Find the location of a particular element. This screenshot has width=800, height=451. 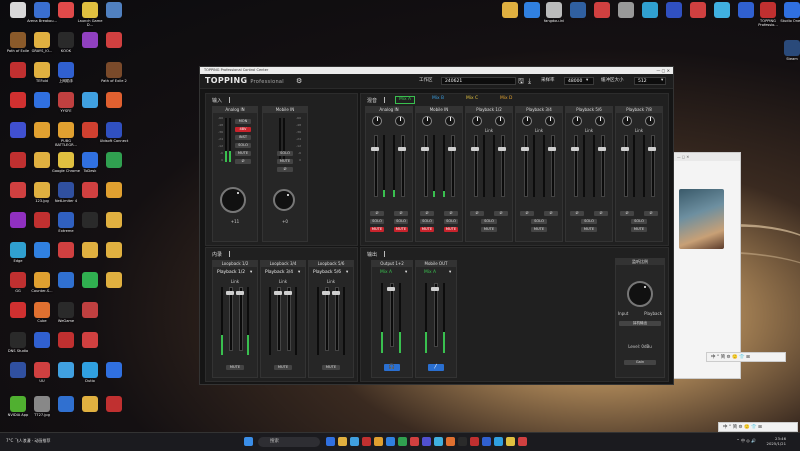

mobile-gain-knob is located at coordinates (284, 200).